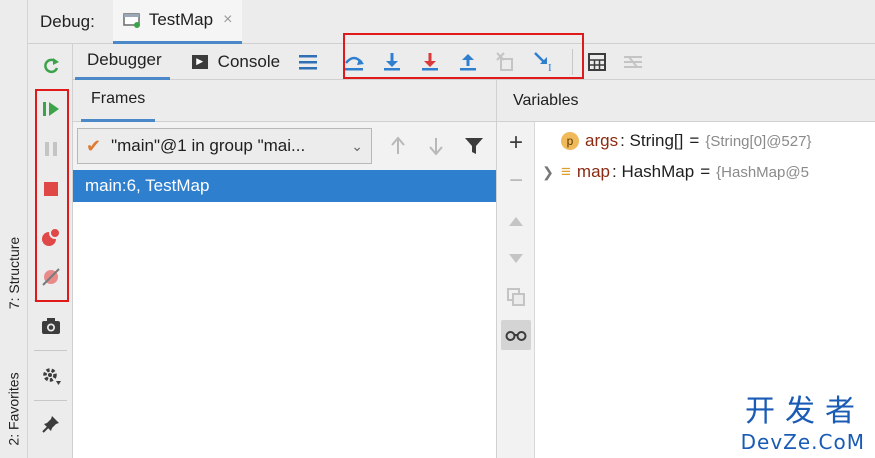 This screenshot has height=458, width=875. I want to click on watermark: 开发者 DevZe.CoM, so click(803, 420).